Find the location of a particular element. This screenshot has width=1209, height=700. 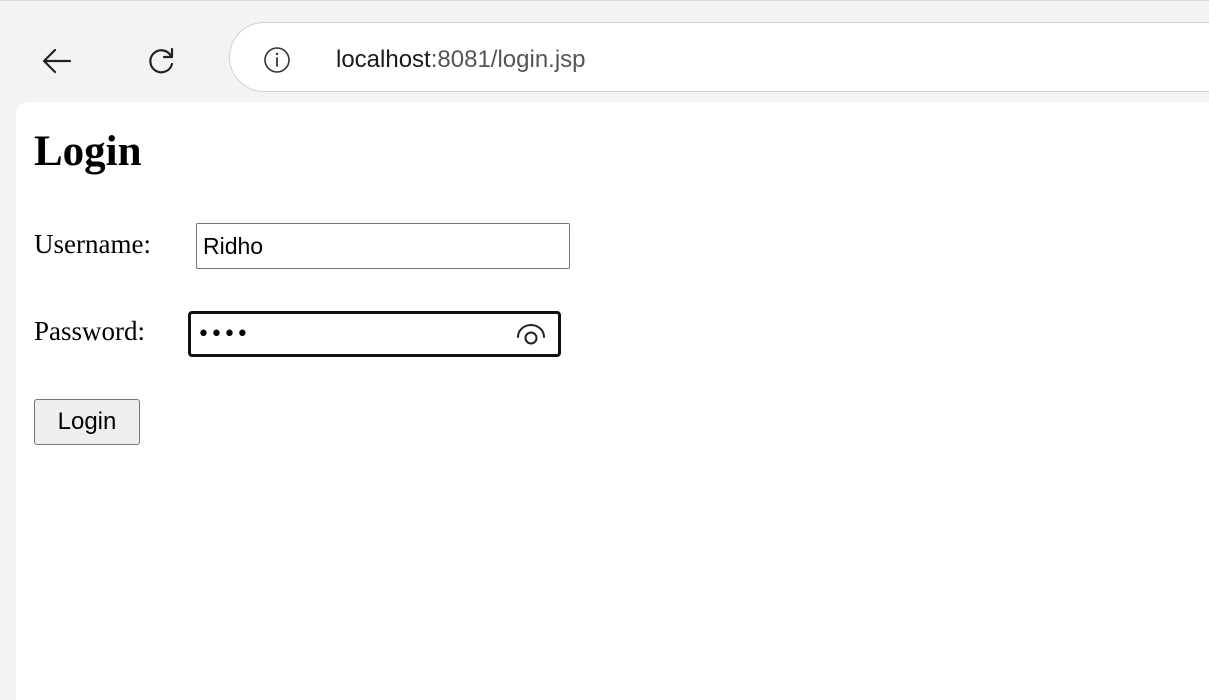

password-label: Password: is located at coordinates (90, 331).